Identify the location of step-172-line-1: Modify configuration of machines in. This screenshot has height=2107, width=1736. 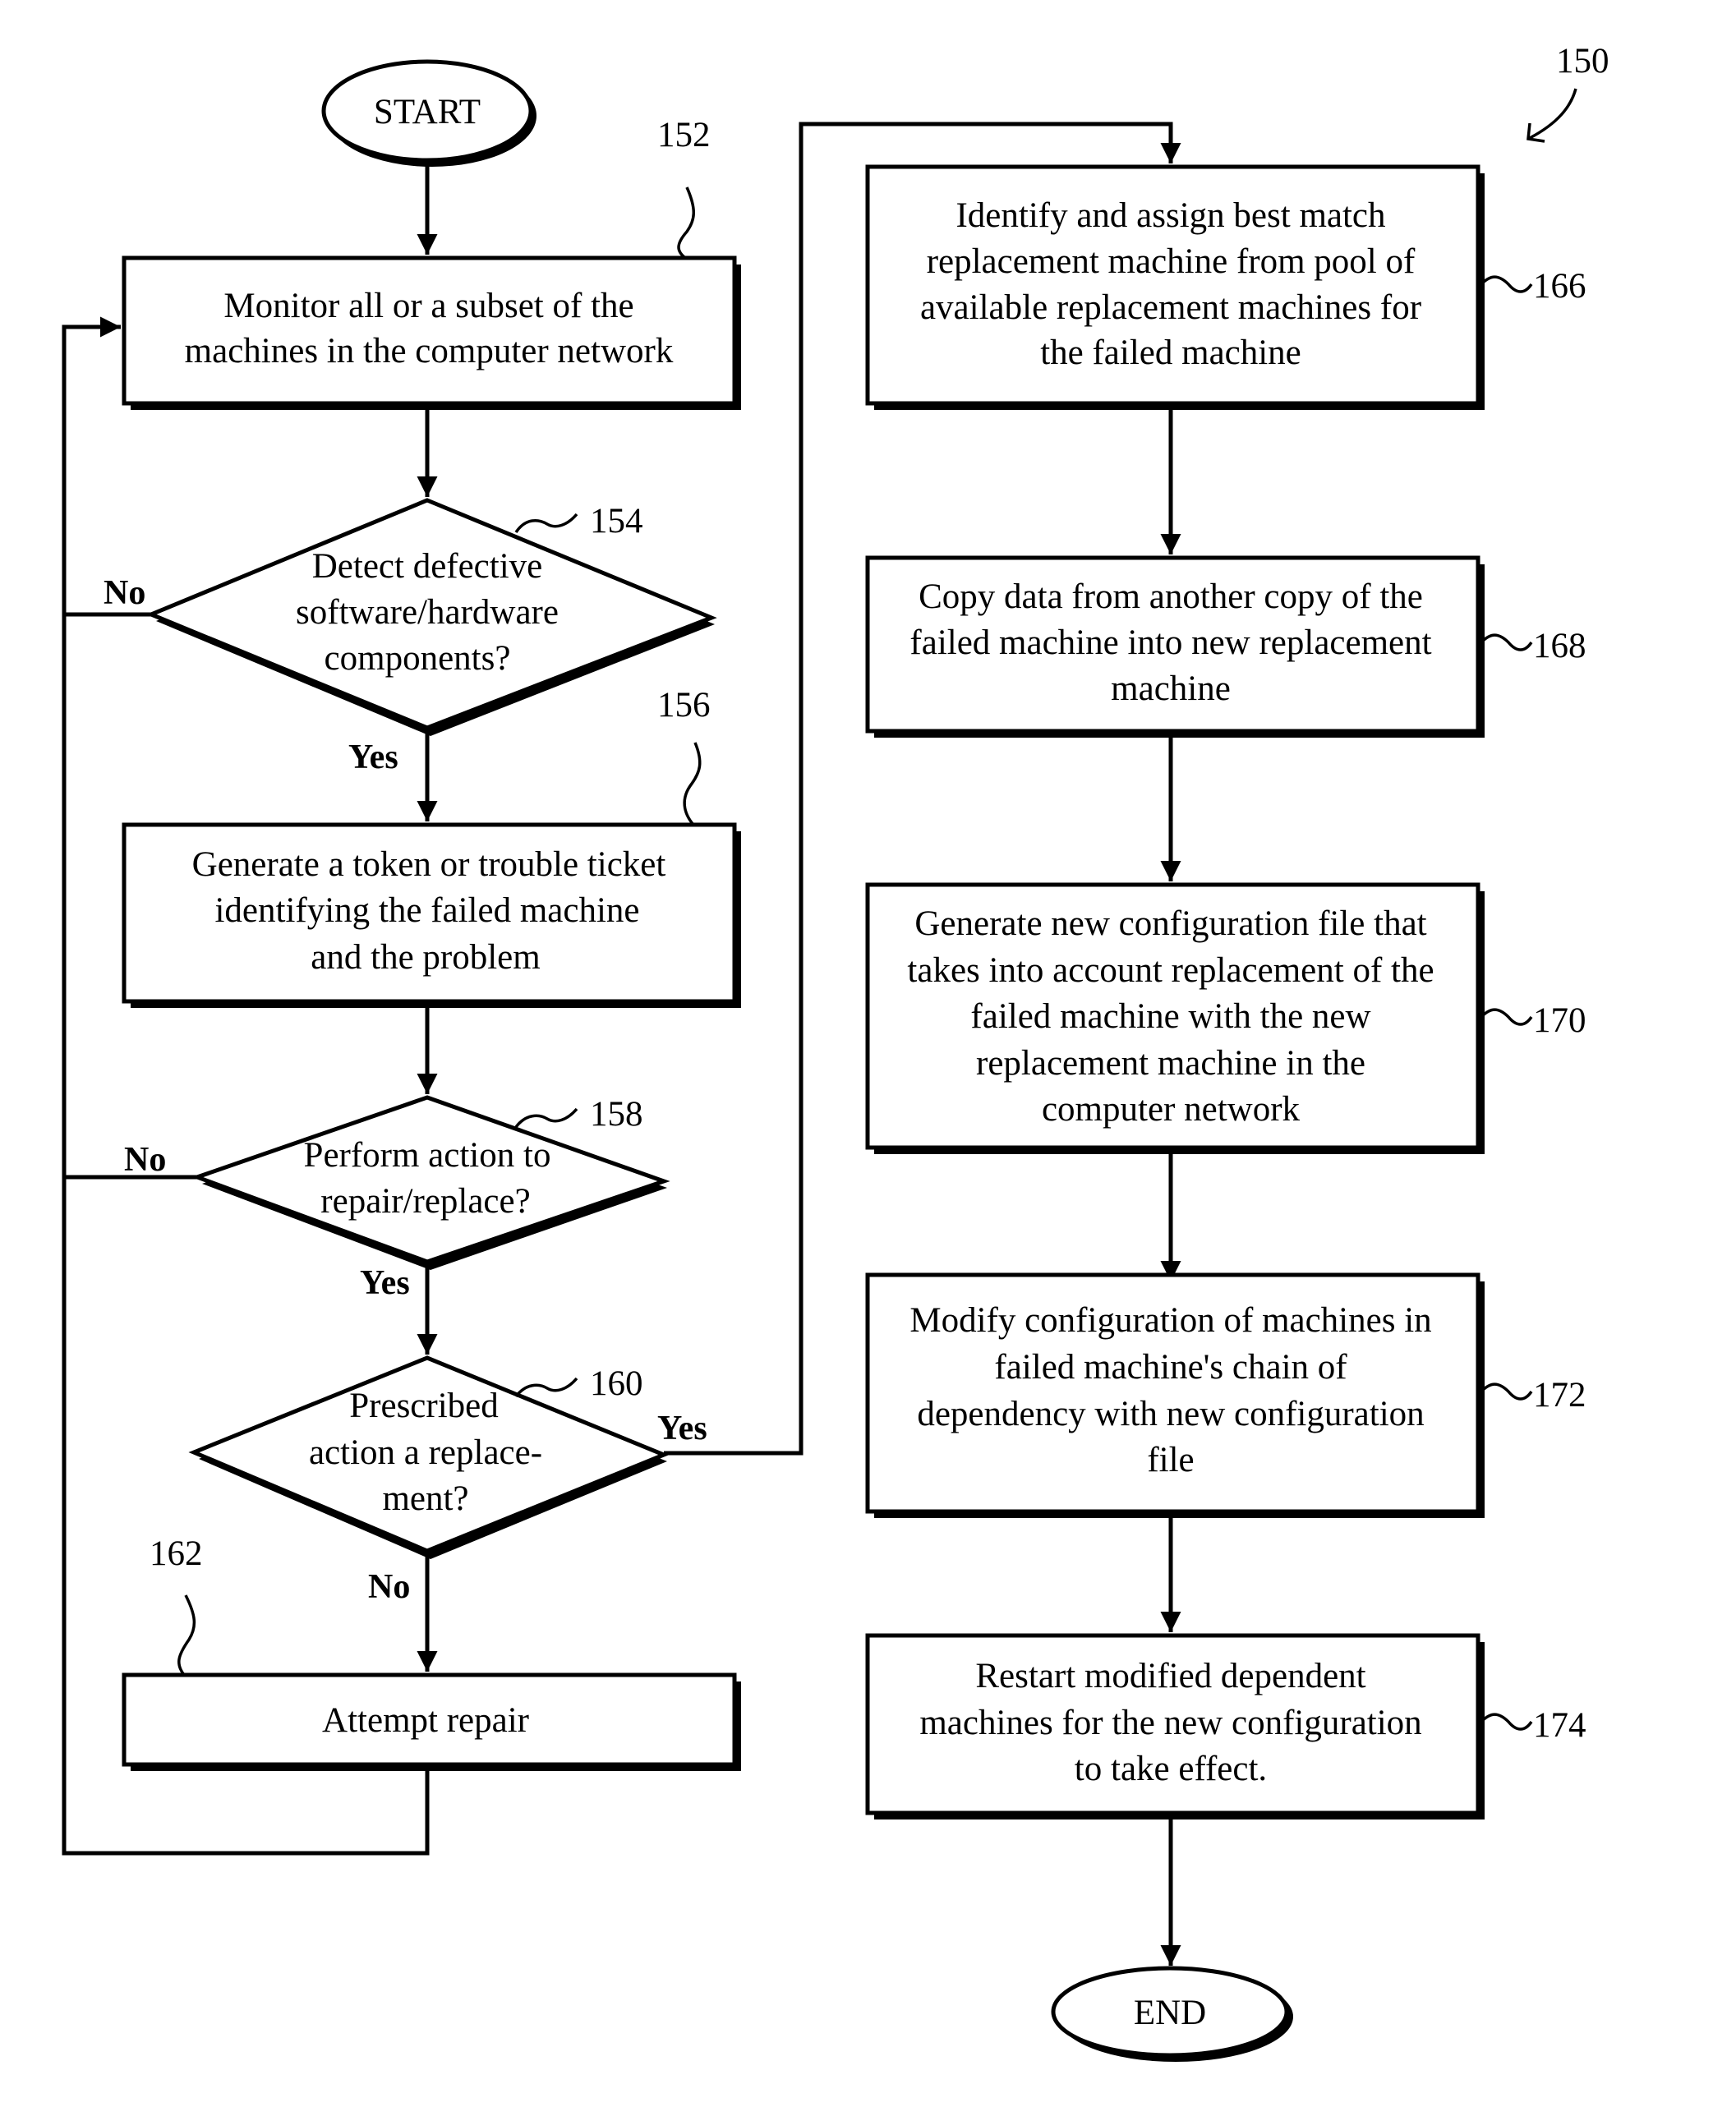
(1170, 1321).